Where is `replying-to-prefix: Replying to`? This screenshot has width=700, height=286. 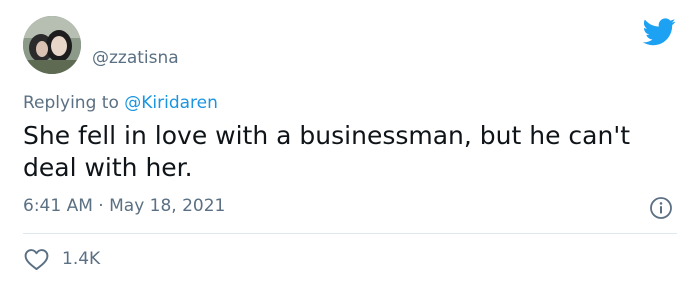 replying-to-prefix: Replying to is located at coordinates (74, 103).